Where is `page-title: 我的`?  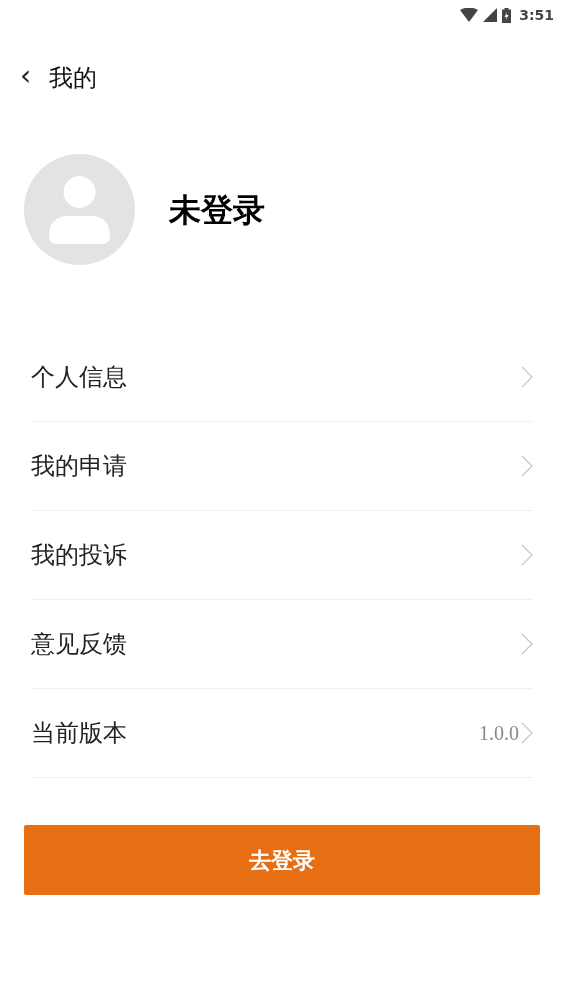 page-title: 我的 is located at coordinates (73, 78).